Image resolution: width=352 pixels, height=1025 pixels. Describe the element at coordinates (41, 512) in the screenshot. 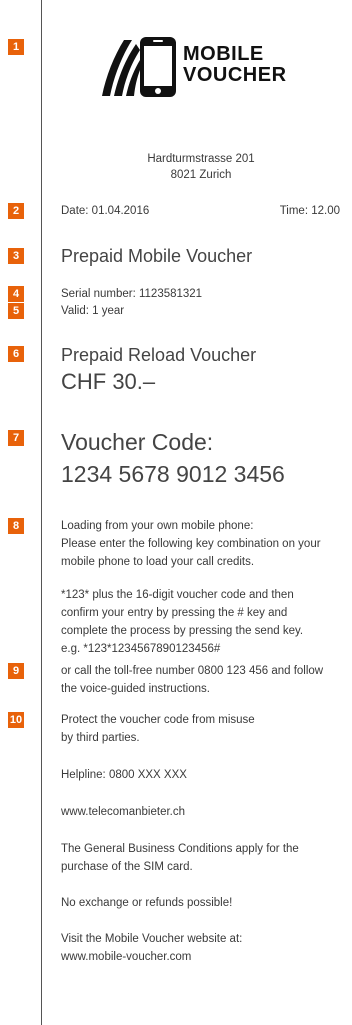

I see `margin-line` at that location.